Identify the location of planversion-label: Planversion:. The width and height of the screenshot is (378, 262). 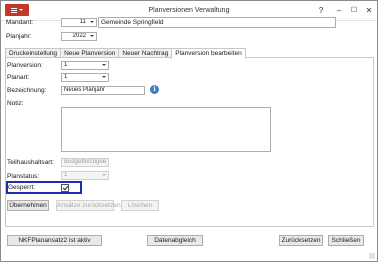
(25, 65).